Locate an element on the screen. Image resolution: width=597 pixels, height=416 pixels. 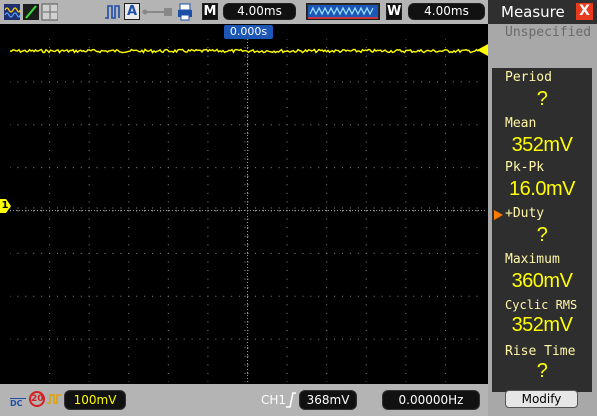
memory-position-bar is located at coordinates (343, 11).